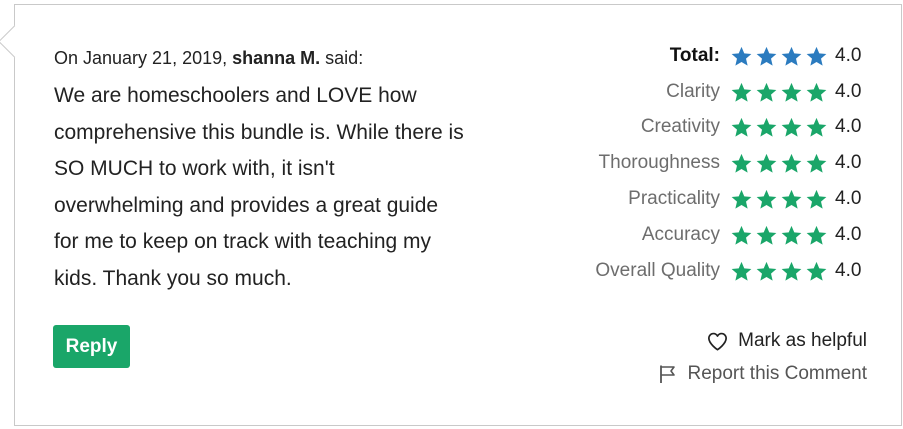 The image size is (903, 429). What do you see at coordinates (694, 55) in the screenshot?
I see `rating-label: Total:` at bounding box center [694, 55].